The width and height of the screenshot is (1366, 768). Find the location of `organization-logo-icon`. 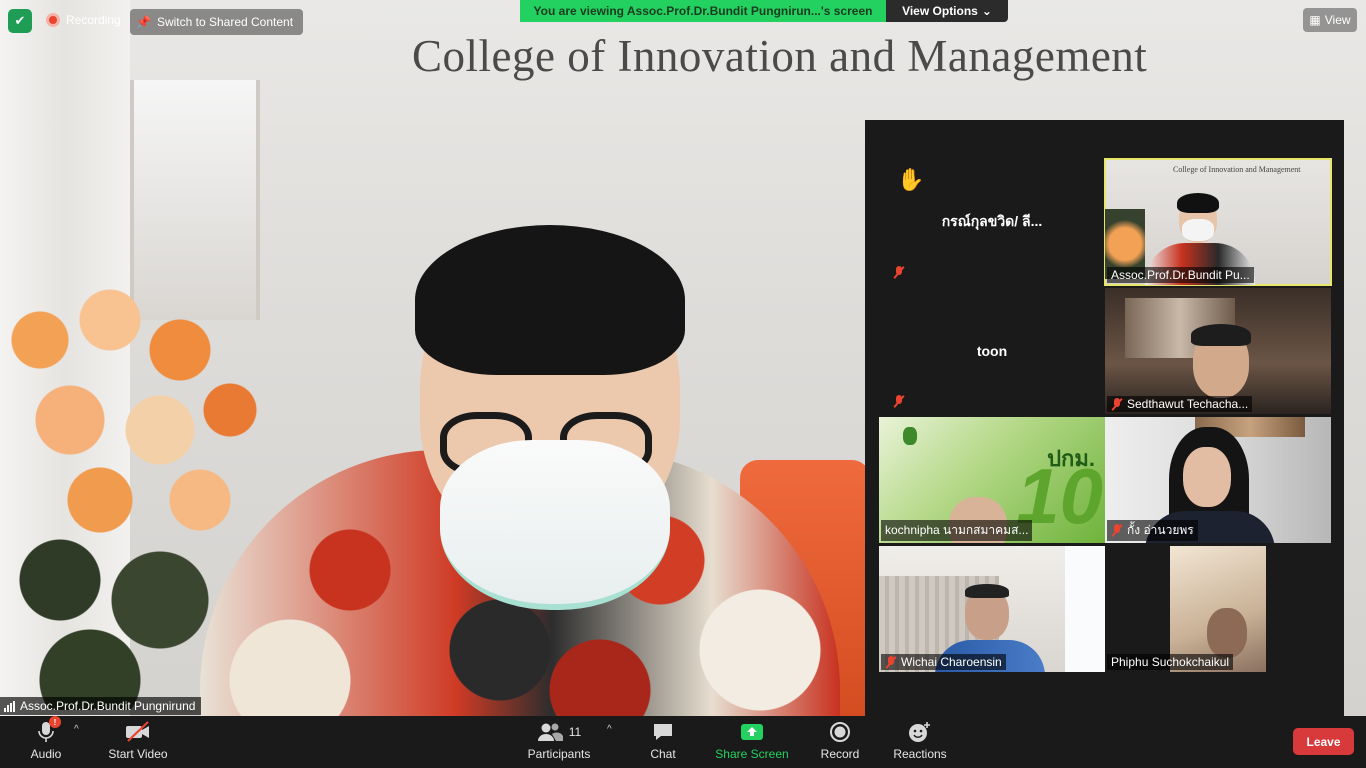

organization-logo-icon is located at coordinates (910, 436).